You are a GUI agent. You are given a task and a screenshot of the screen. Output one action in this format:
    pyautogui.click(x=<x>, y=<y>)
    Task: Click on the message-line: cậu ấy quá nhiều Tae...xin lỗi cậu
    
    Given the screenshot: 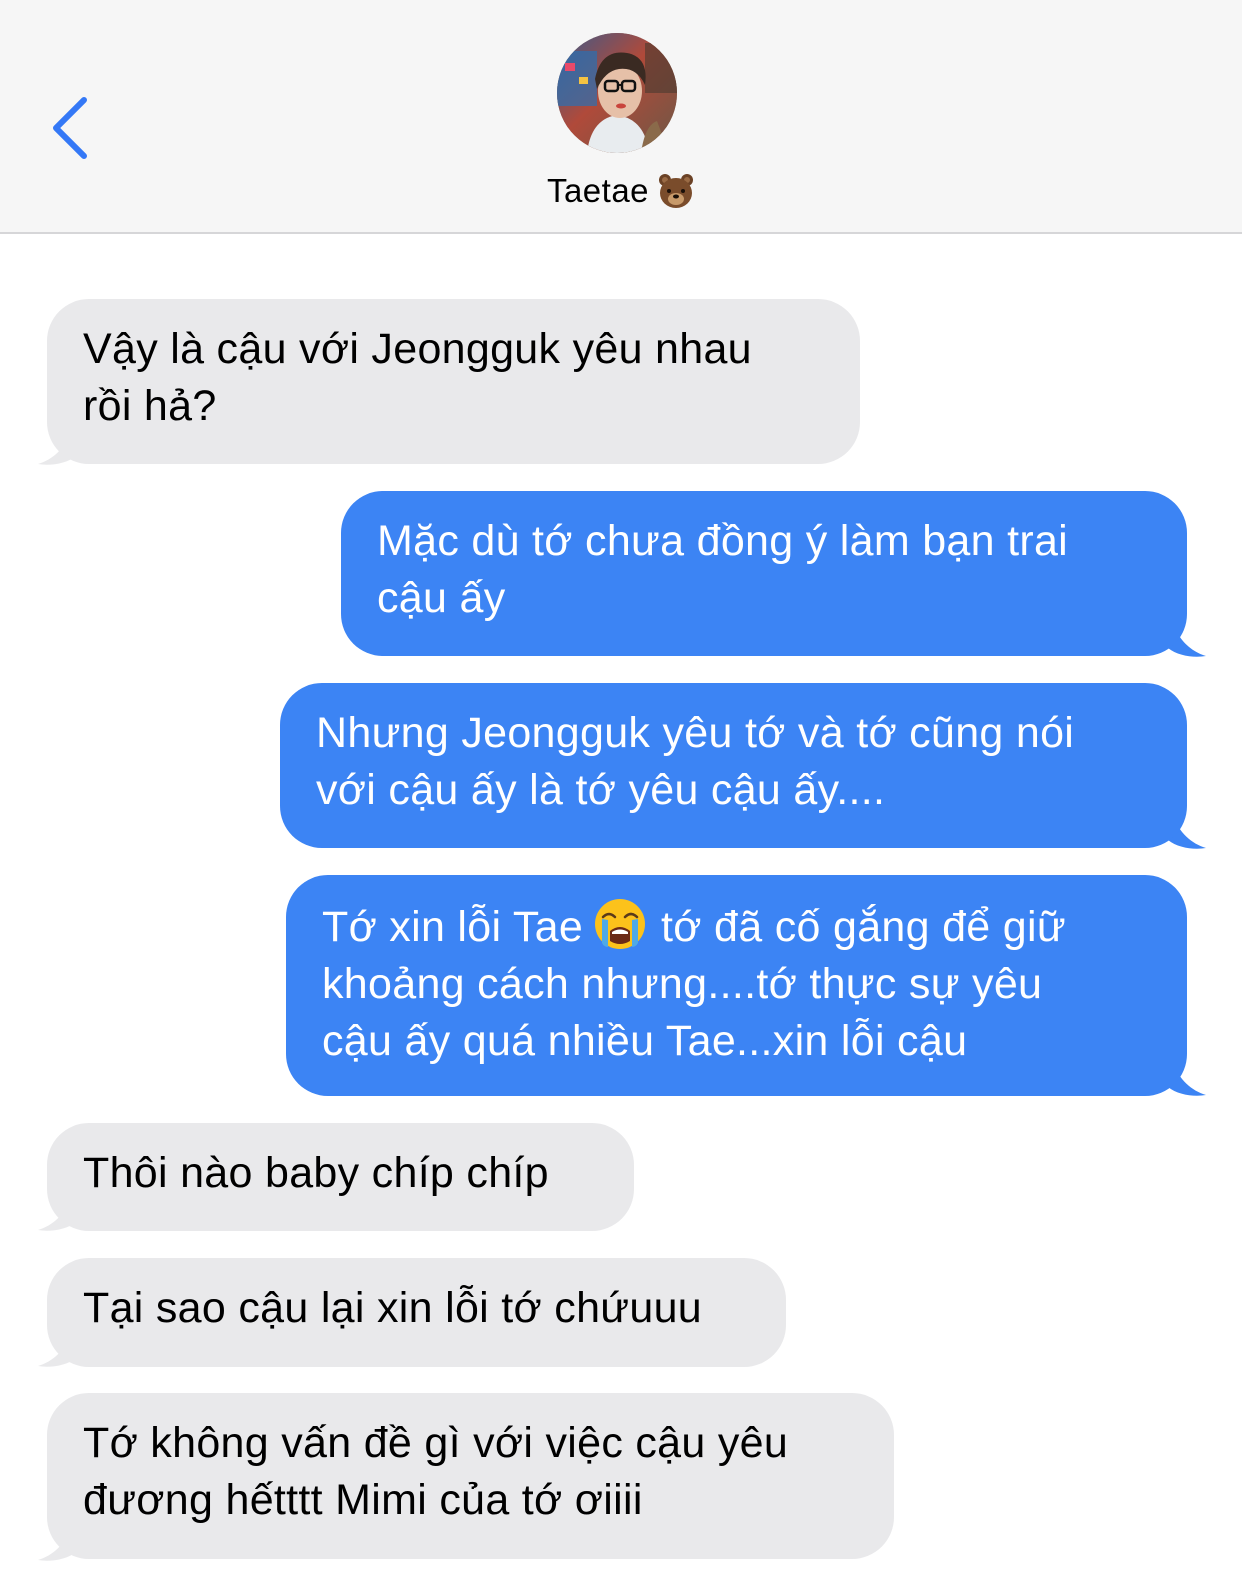 What is the action you would take?
    pyautogui.click(x=645, y=1041)
    